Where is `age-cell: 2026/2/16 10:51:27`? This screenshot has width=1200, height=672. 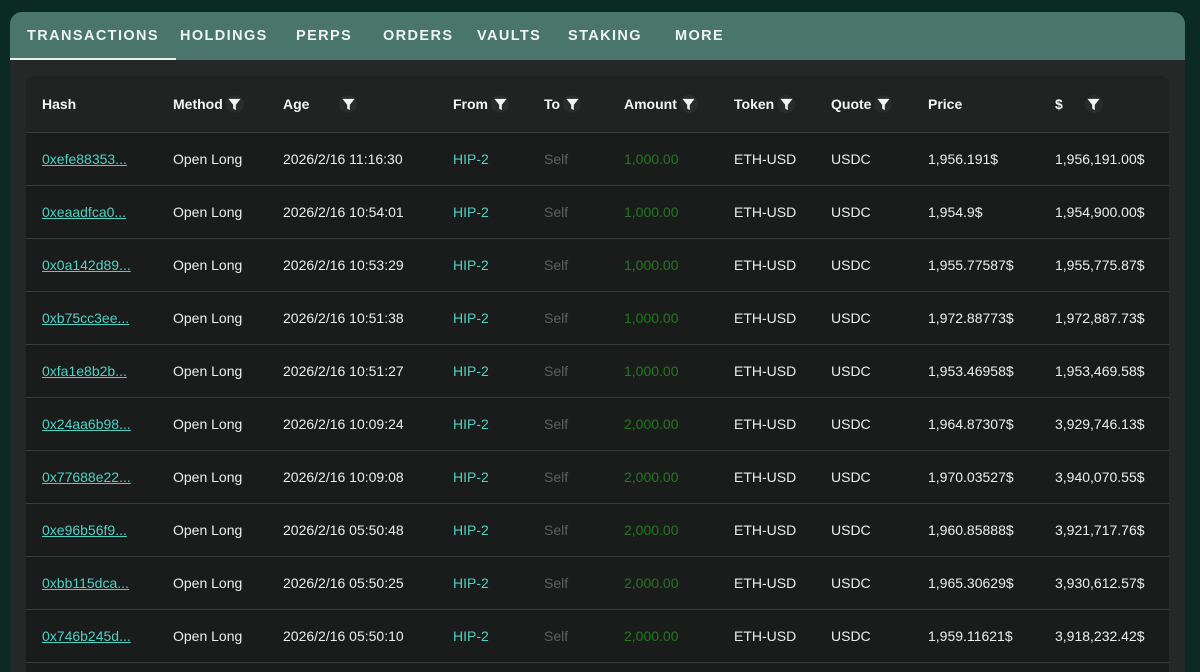
age-cell: 2026/2/16 10:51:27 is located at coordinates (343, 371).